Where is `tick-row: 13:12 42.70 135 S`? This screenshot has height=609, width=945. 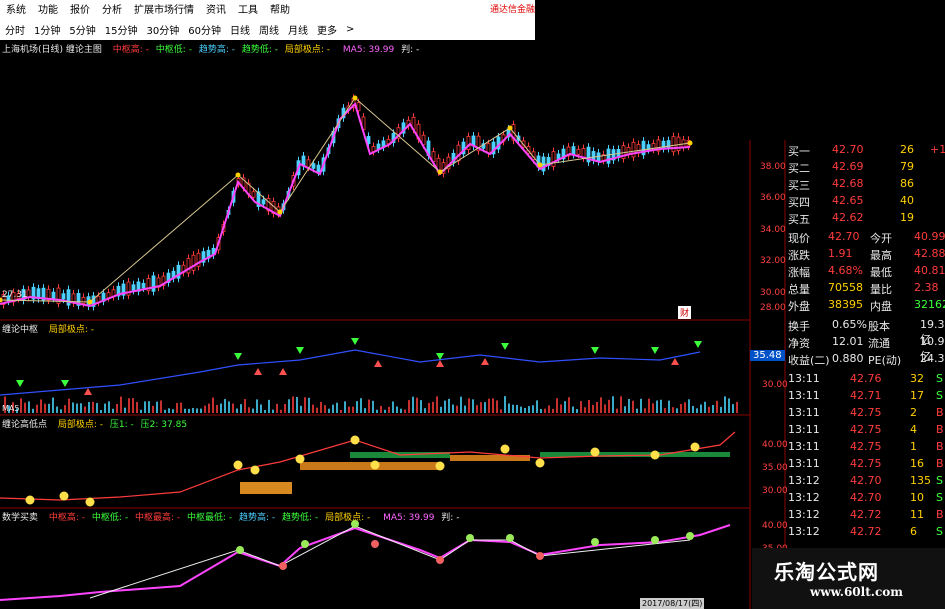 tick-row: 13:12 42.70 135 S is located at coordinates (866, 482).